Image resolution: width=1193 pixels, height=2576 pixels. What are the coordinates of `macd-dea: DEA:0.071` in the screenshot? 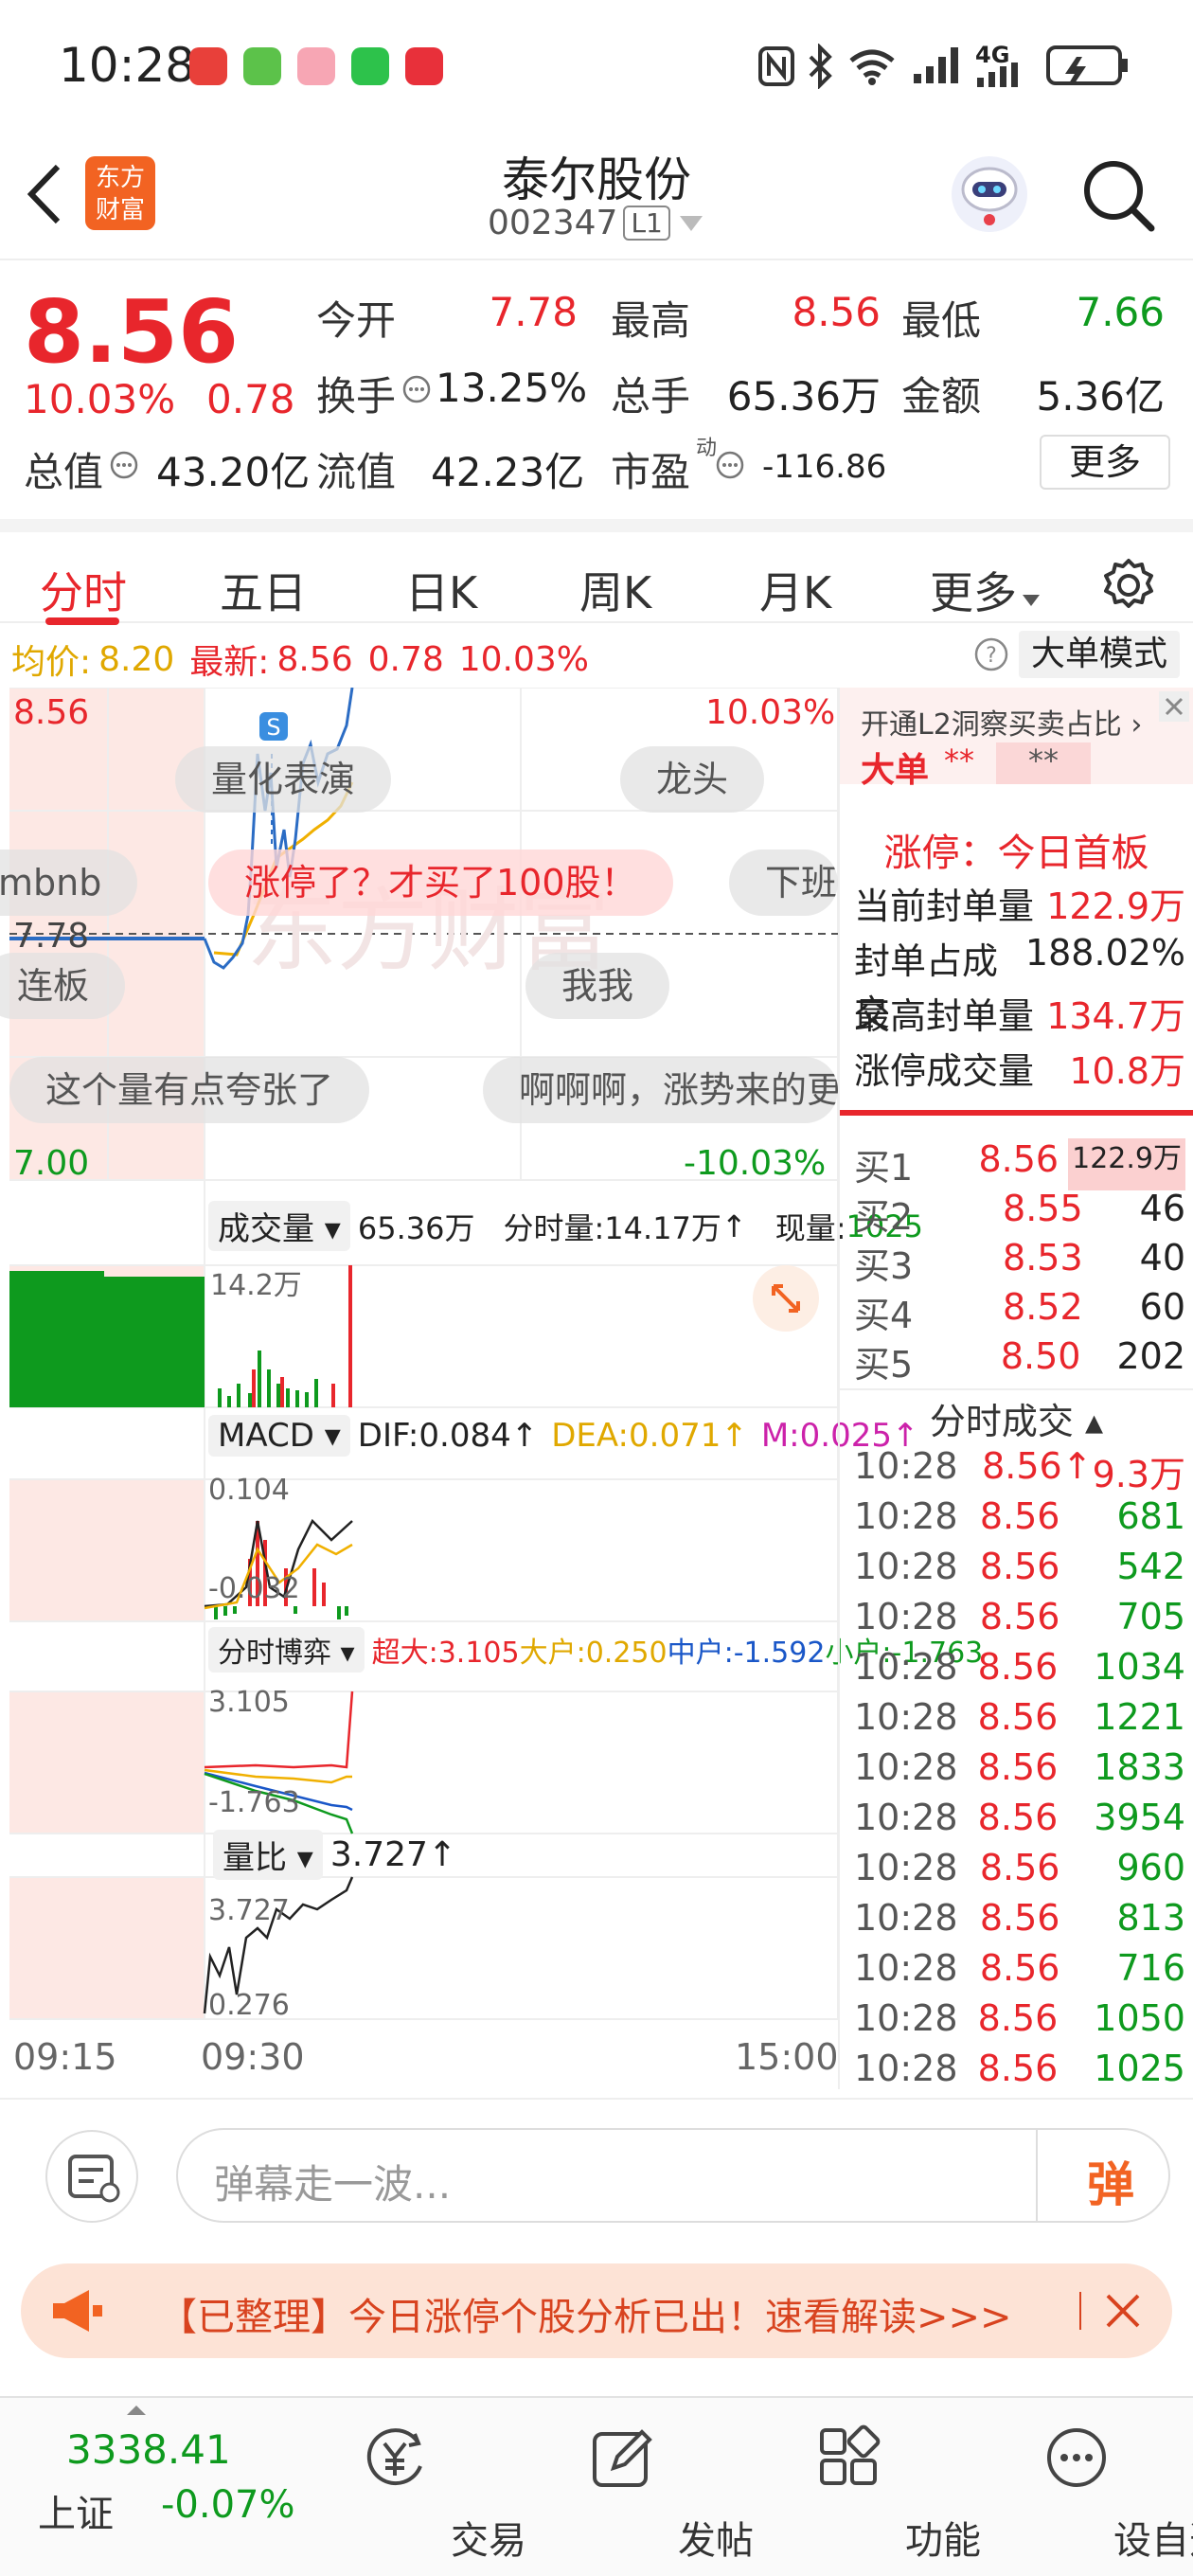 It's located at (636, 1436).